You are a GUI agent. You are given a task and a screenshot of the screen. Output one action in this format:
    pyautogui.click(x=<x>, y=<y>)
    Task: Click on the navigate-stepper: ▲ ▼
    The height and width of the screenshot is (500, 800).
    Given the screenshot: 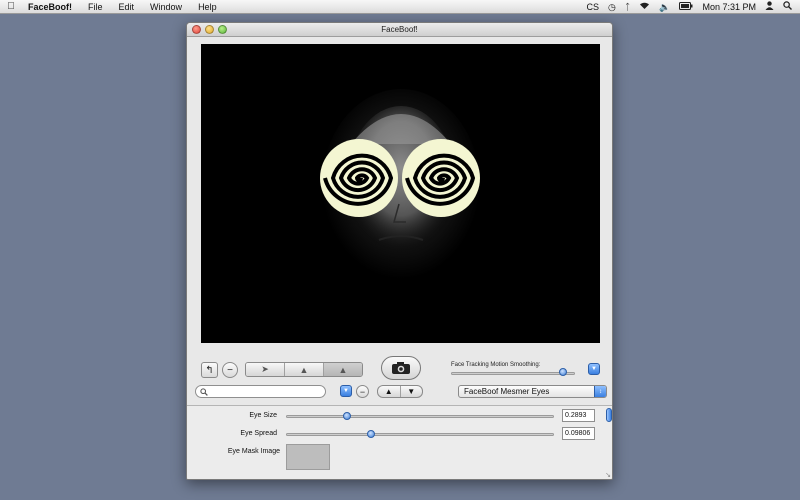 What is the action you would take?
    pyautogui.click(x=400, y=391)
    